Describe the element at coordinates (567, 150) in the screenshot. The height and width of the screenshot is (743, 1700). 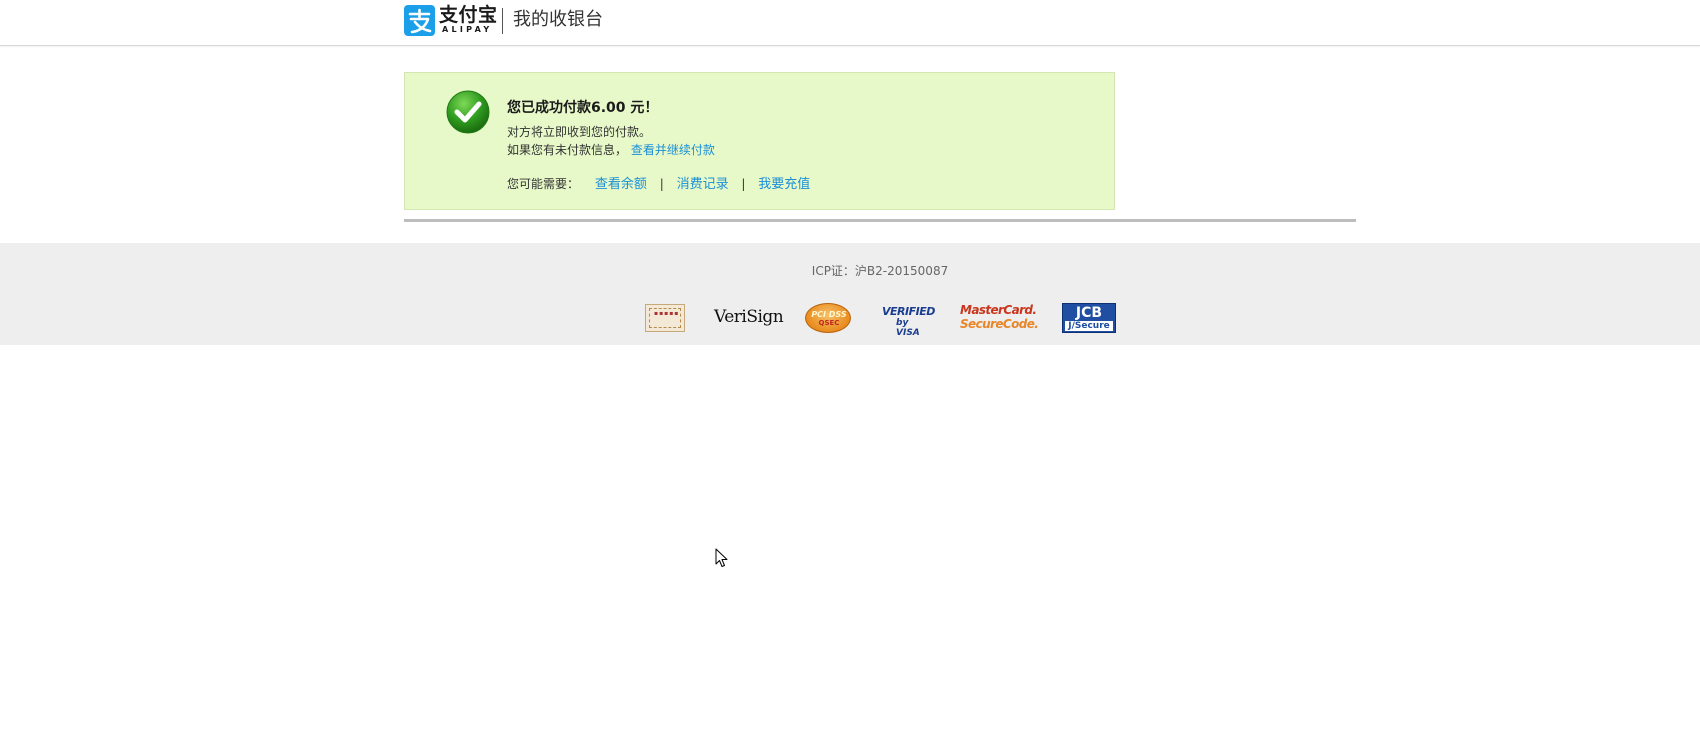
I see `unpaid-notice-text: 如果您有未付款信息，` at that location.